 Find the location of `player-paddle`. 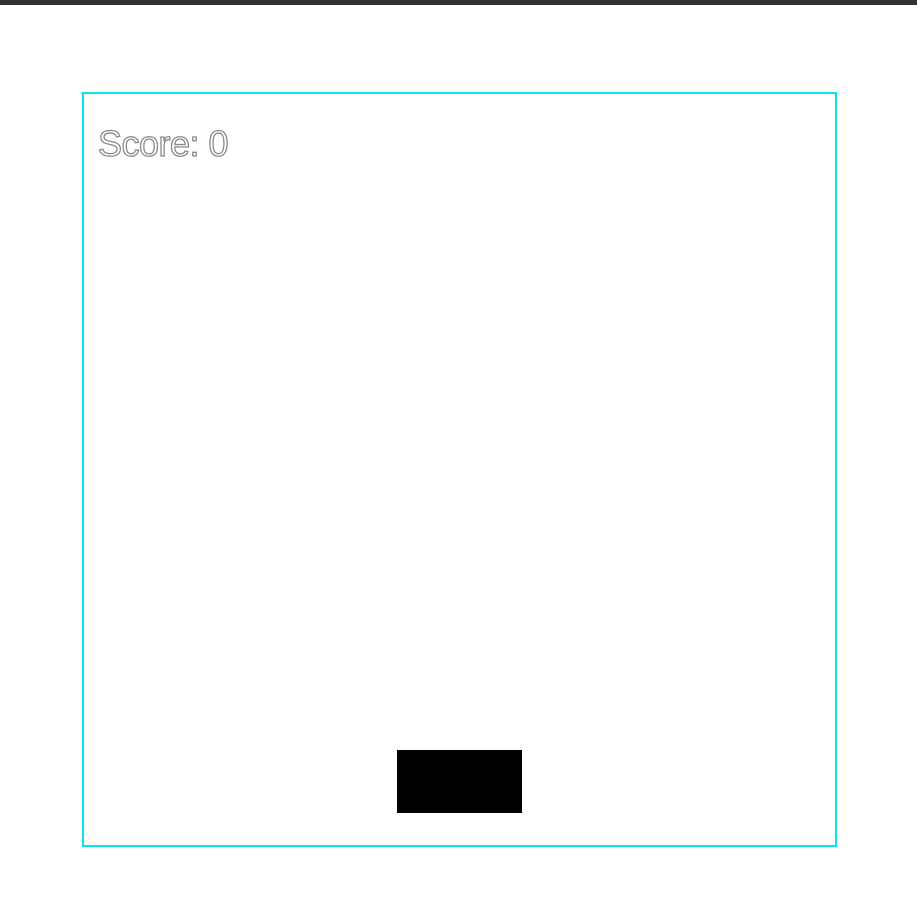

player-paddle is located at coordinates (459, 781).